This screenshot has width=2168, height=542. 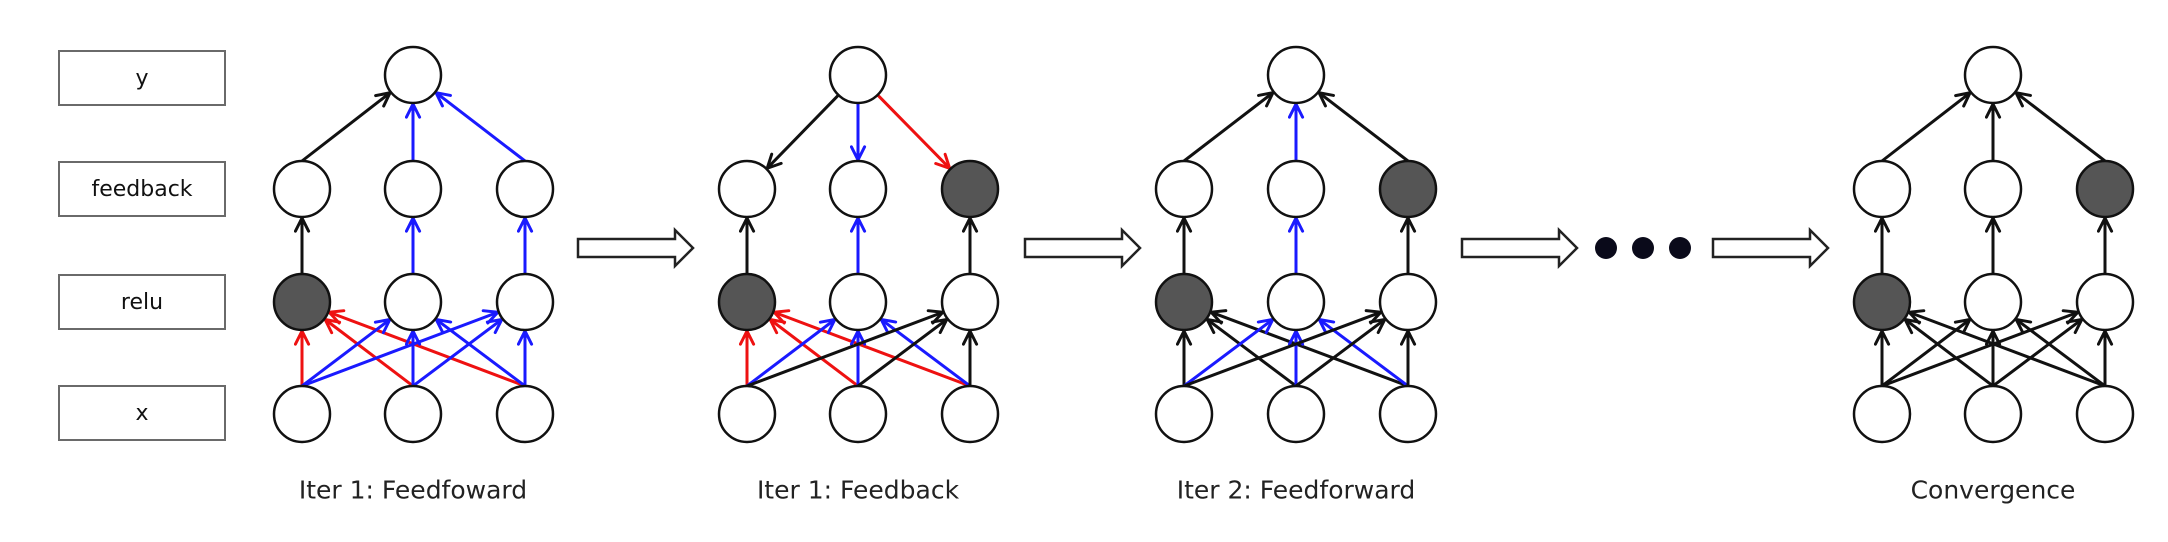 What do you see at coordinates (1993, 302) in the screenshot?
I see `node-relu1-stage3` at bounding box center [1993, 302].